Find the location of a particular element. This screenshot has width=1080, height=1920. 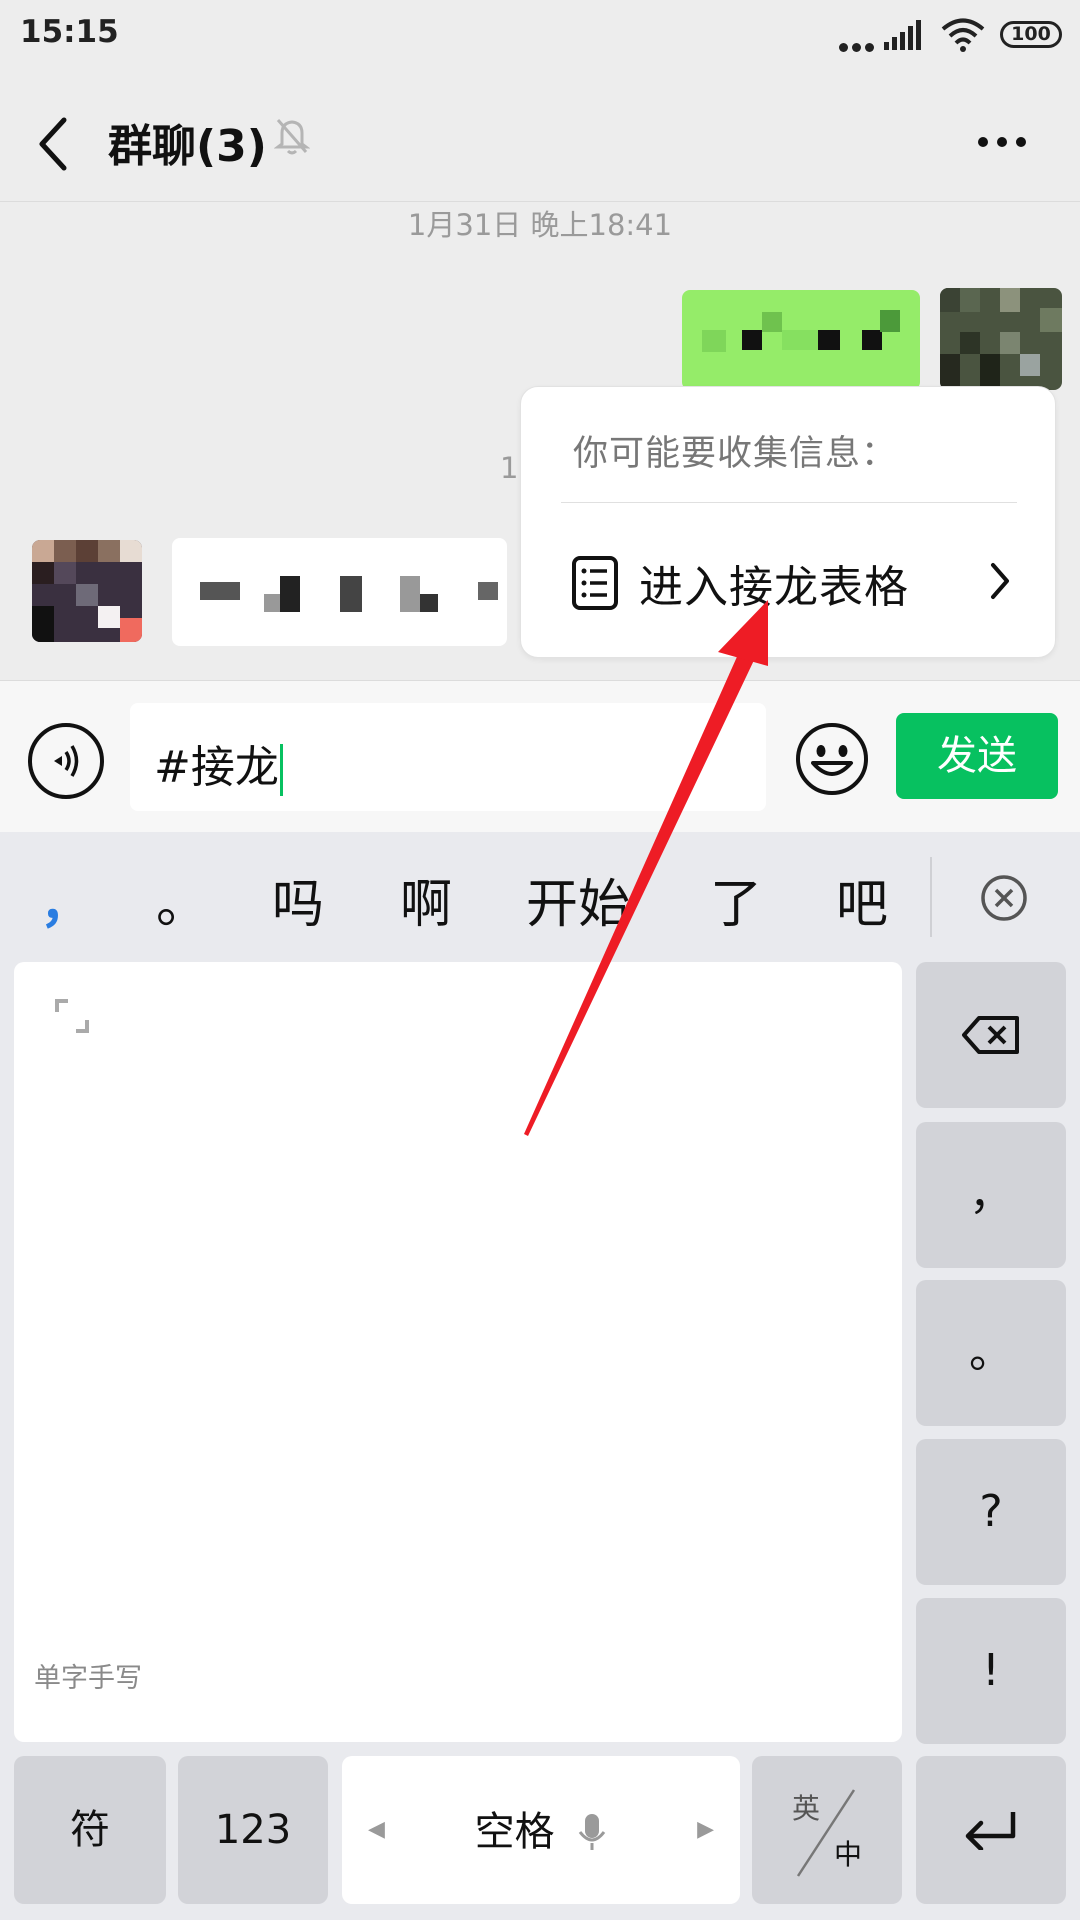

space-label: 空格 is located at coordinates (514, 1832).